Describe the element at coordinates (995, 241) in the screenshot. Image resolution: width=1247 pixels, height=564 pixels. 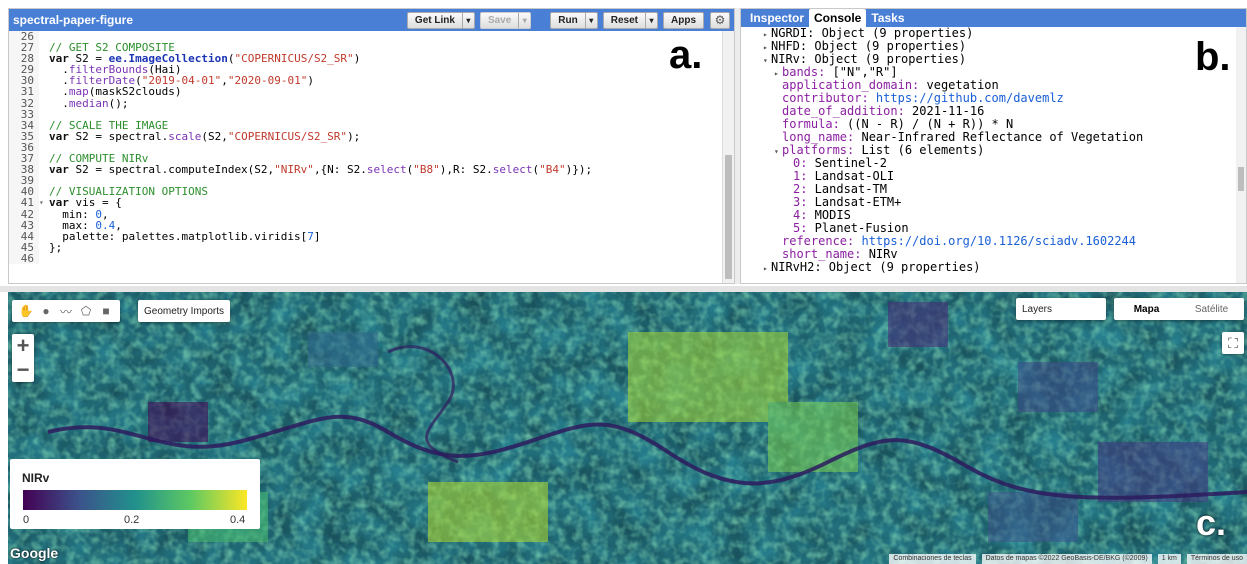
I see `property-link: https://doi.org/10.1126/sciadv.1602244` at that location.